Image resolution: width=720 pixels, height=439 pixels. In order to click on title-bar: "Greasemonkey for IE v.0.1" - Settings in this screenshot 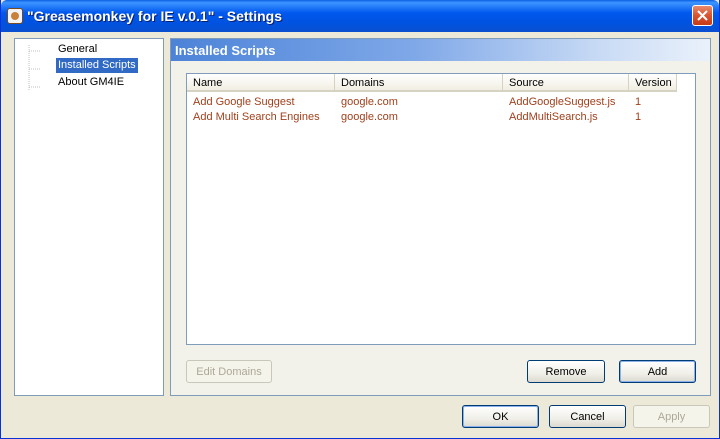, I will do `click(360, 16)`.